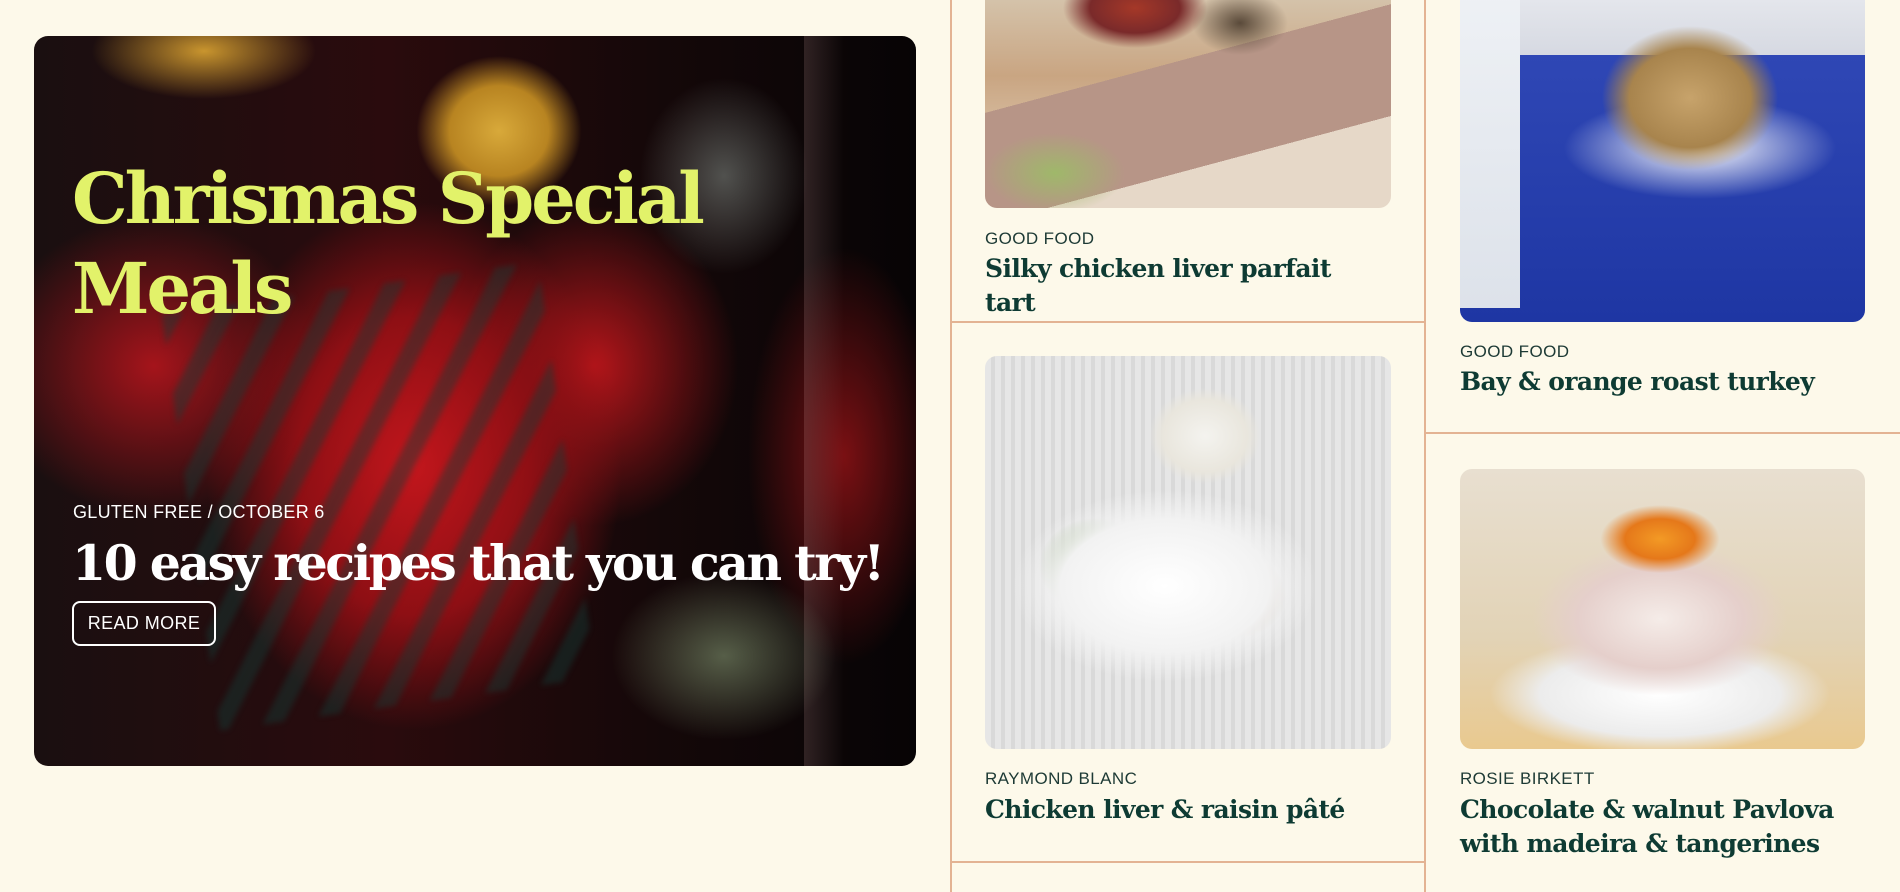 The image size is (1900, 892). I want to click on hero-highlight, so click(824, 401).